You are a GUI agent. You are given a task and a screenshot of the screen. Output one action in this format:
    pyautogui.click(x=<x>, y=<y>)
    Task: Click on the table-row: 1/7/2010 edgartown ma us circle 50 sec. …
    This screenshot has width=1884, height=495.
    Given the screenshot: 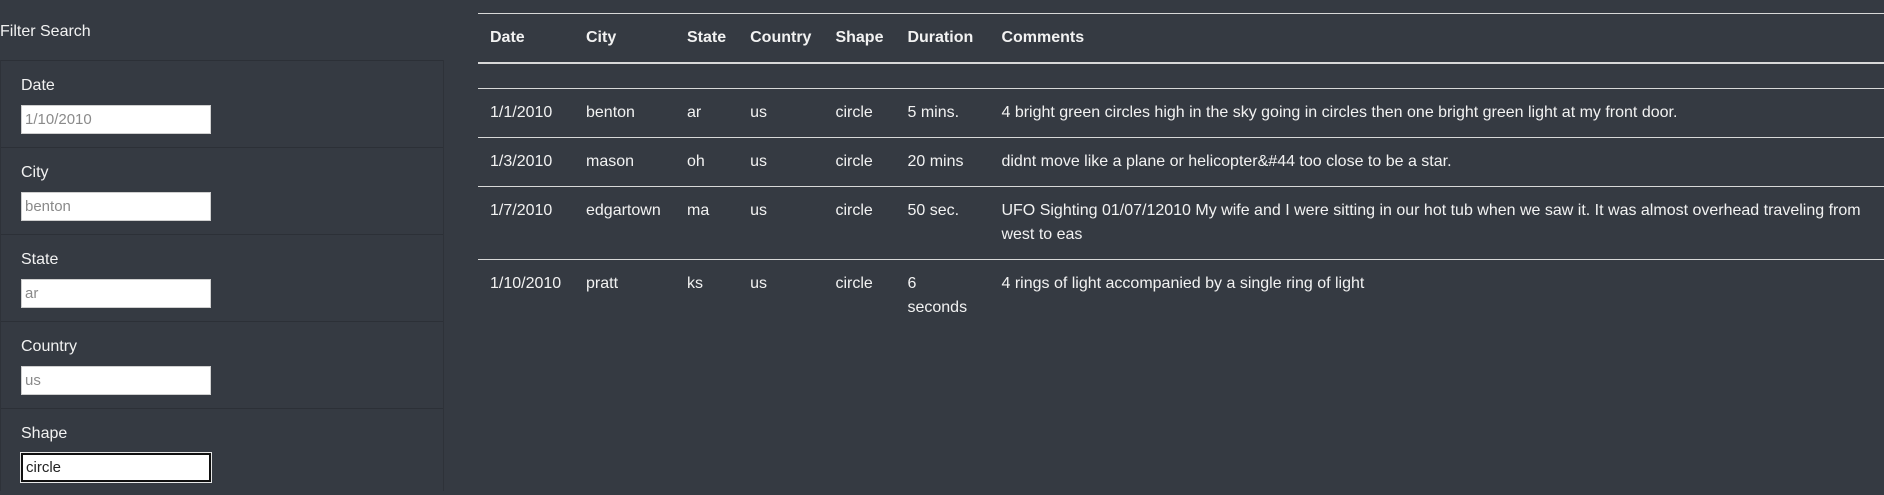 What is the action you would take?
    pyautogui.click(x=1181, y=223)
    